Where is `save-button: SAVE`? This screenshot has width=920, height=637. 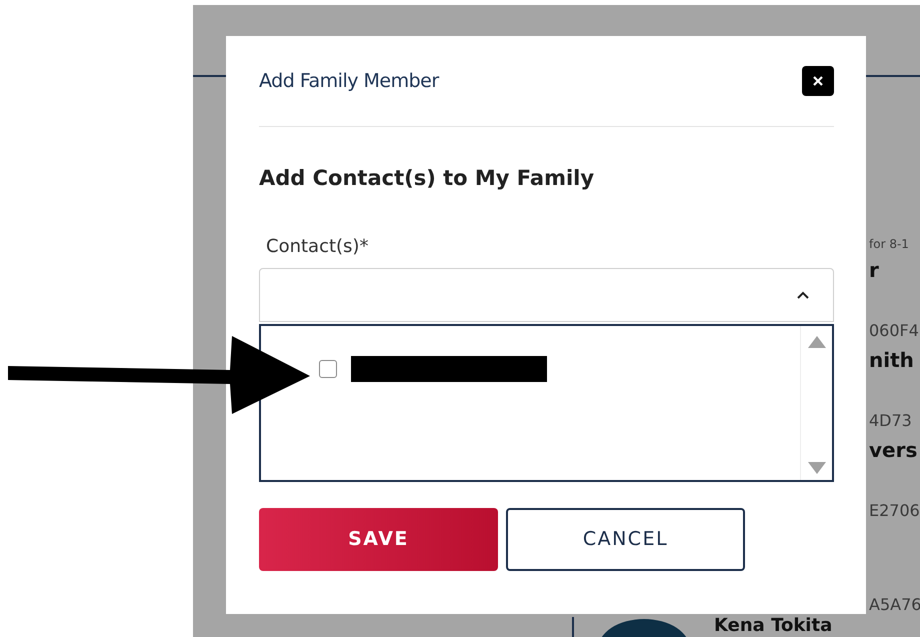 save-button: SAVE is located at coordinates (378, 539).